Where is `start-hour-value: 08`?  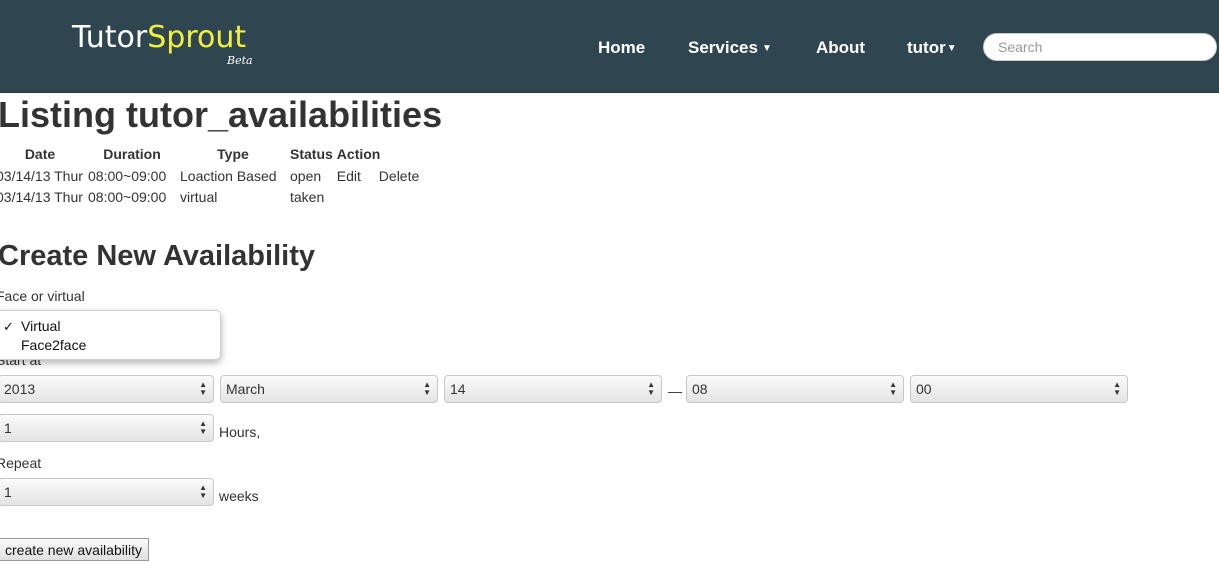
start-hour-value: 08 is located at coordinates (700, 389).